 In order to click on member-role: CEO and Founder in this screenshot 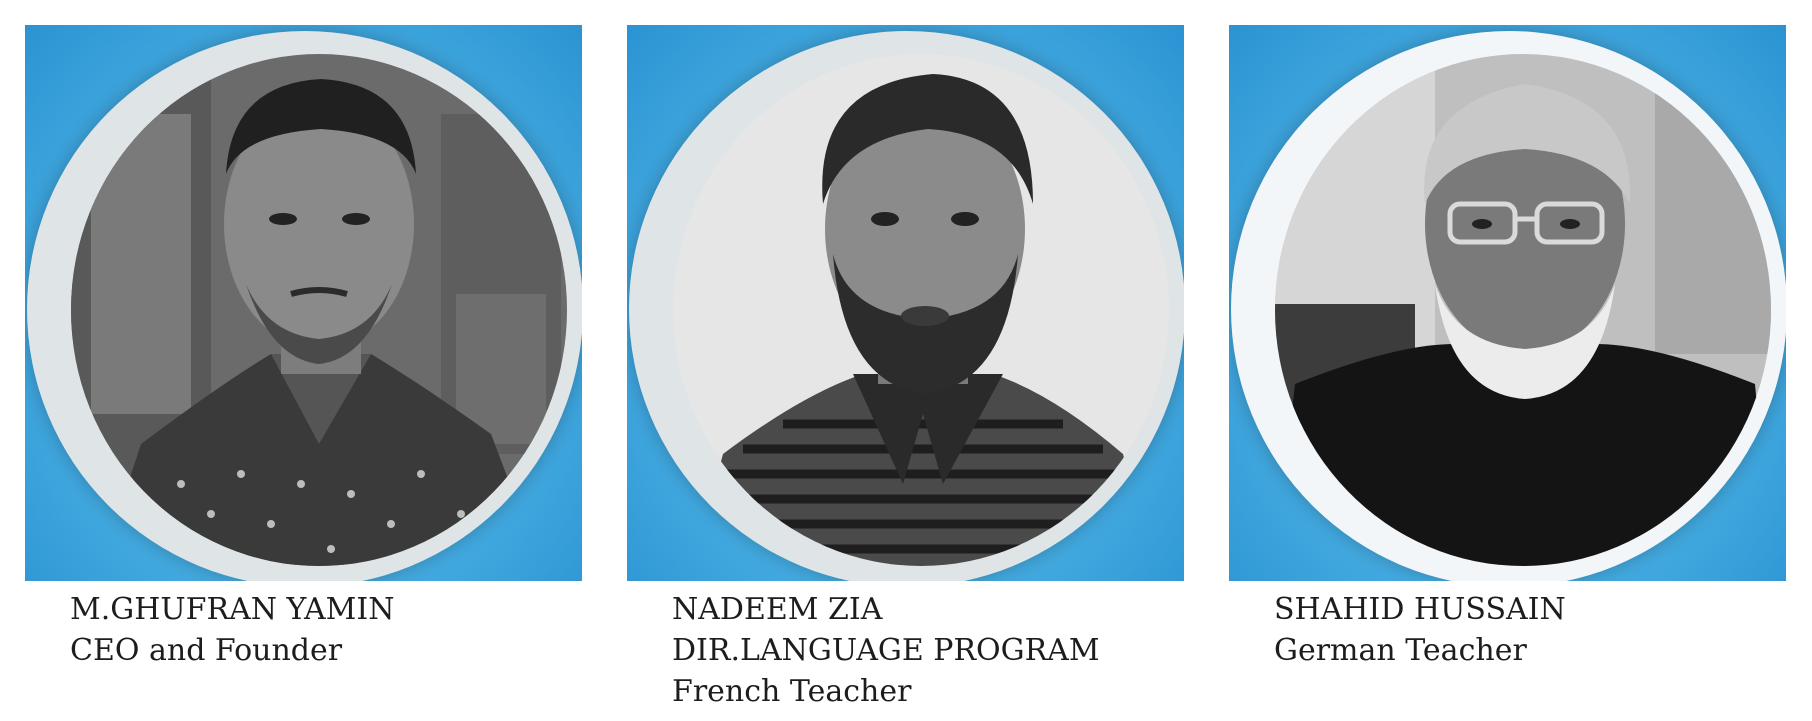, I will do `click(206, 650)`.